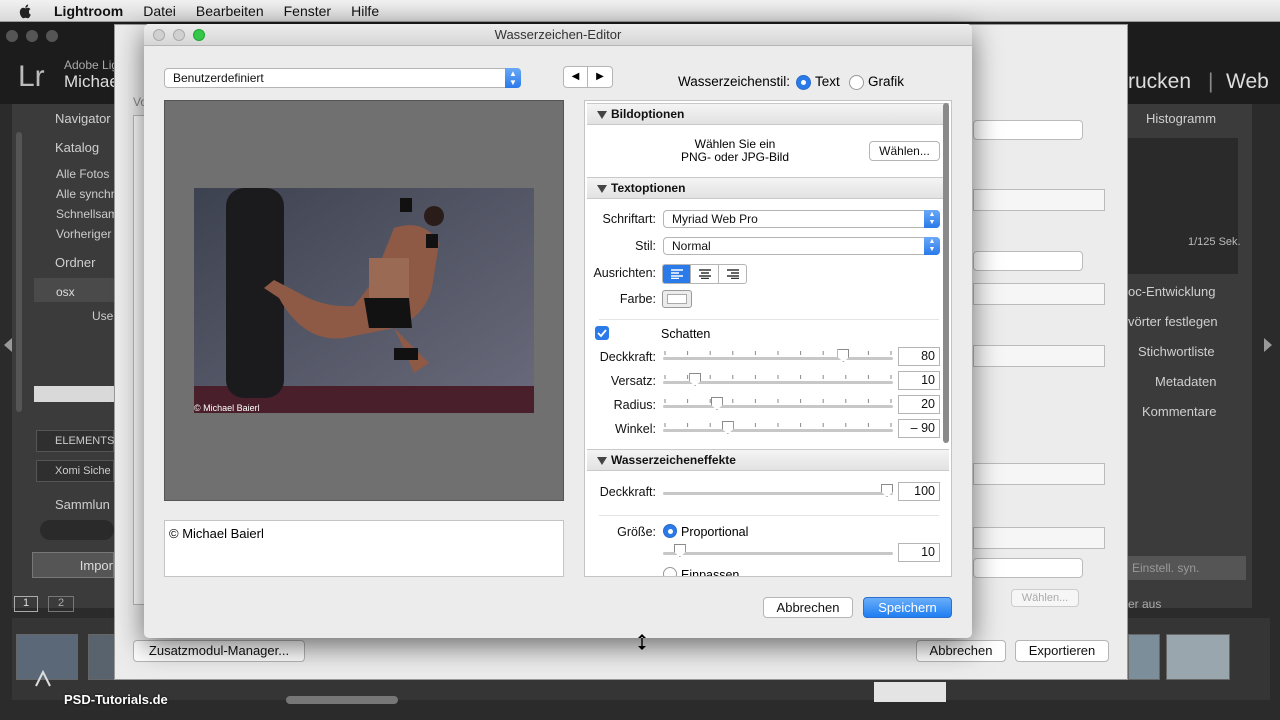 This screenshot has width=1280, height=720. What do you see at coordinates (159, 11) in the screenshot?
I see `menu-datei: Datei` at bounding box center [159, 11].